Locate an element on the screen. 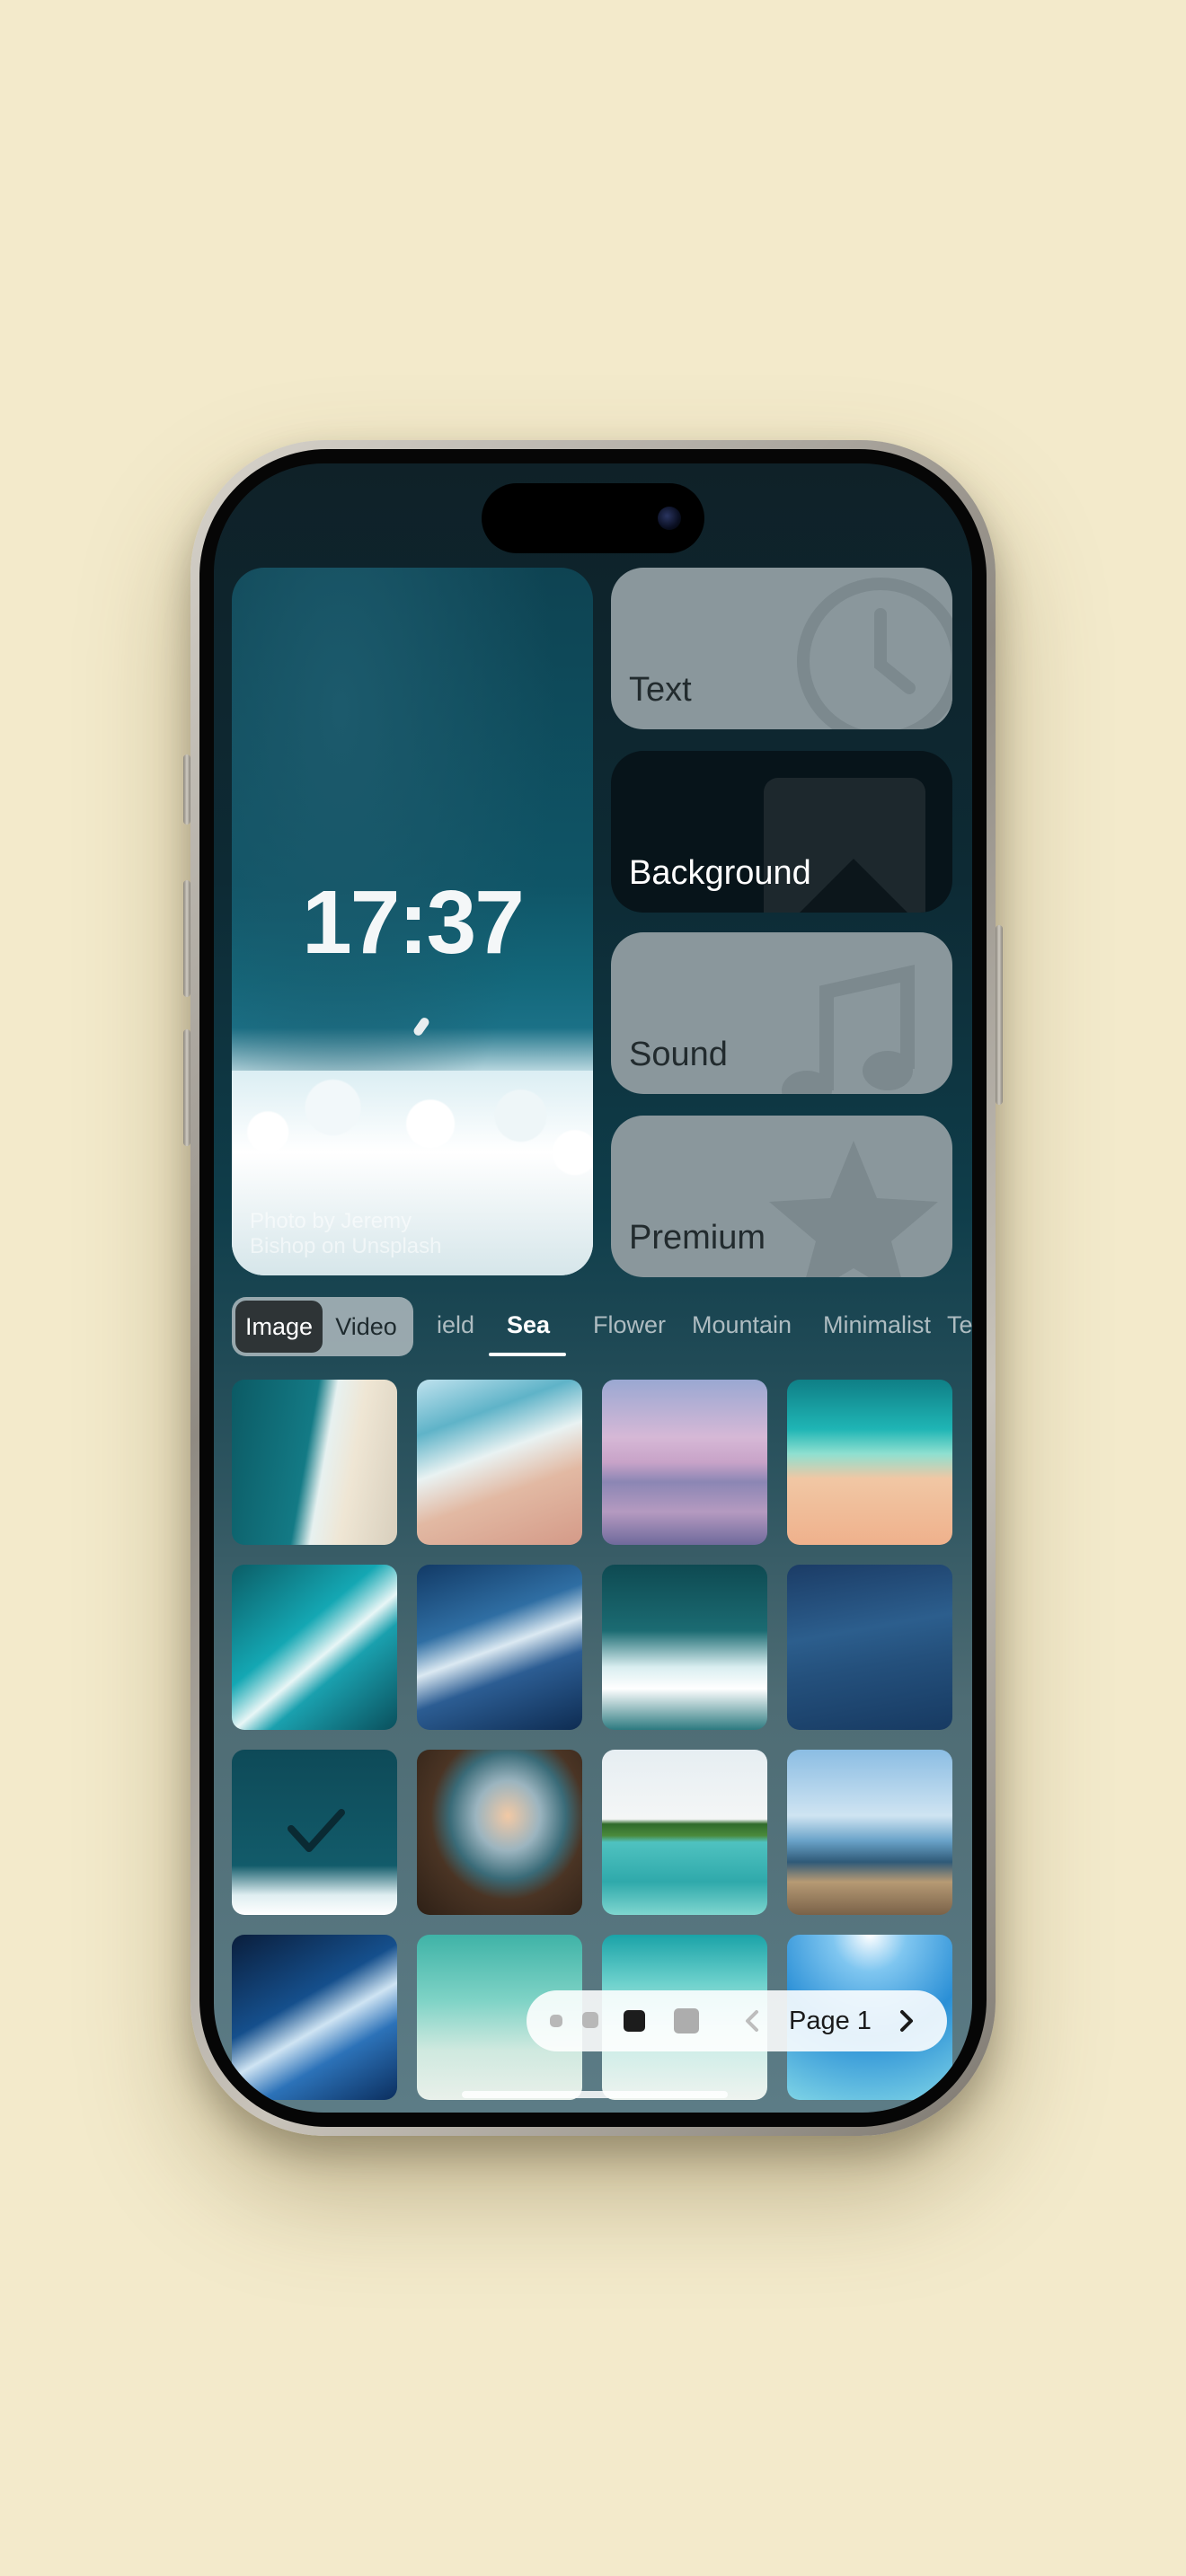  volume-up-button is located at coordinates (186, 938).